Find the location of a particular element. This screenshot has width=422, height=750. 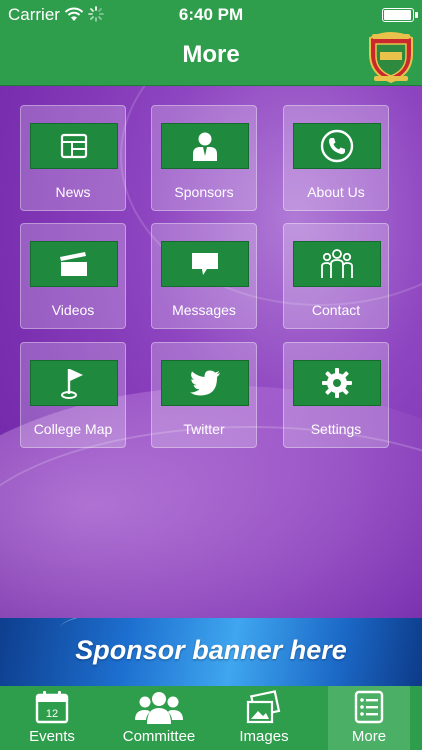

tab-label: Events is located at coordinates (52, 736).